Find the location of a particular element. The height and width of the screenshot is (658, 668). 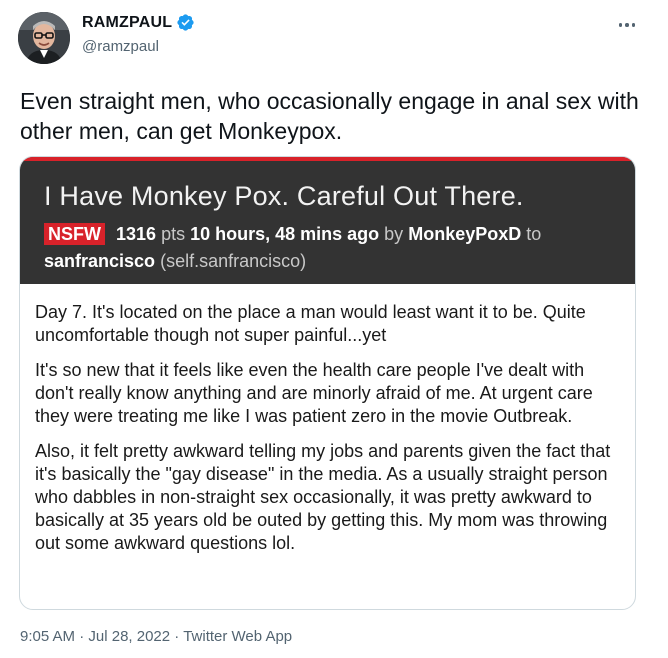

avatar-image is located at coordinates (44, 38).